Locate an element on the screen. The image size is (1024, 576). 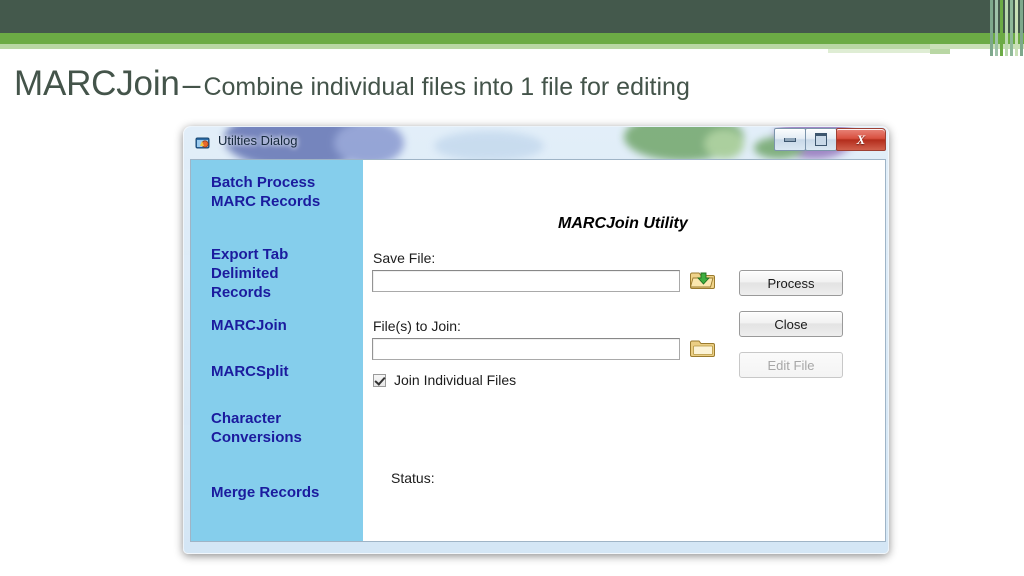
close-icon: X is located at coordinates (861, 139).